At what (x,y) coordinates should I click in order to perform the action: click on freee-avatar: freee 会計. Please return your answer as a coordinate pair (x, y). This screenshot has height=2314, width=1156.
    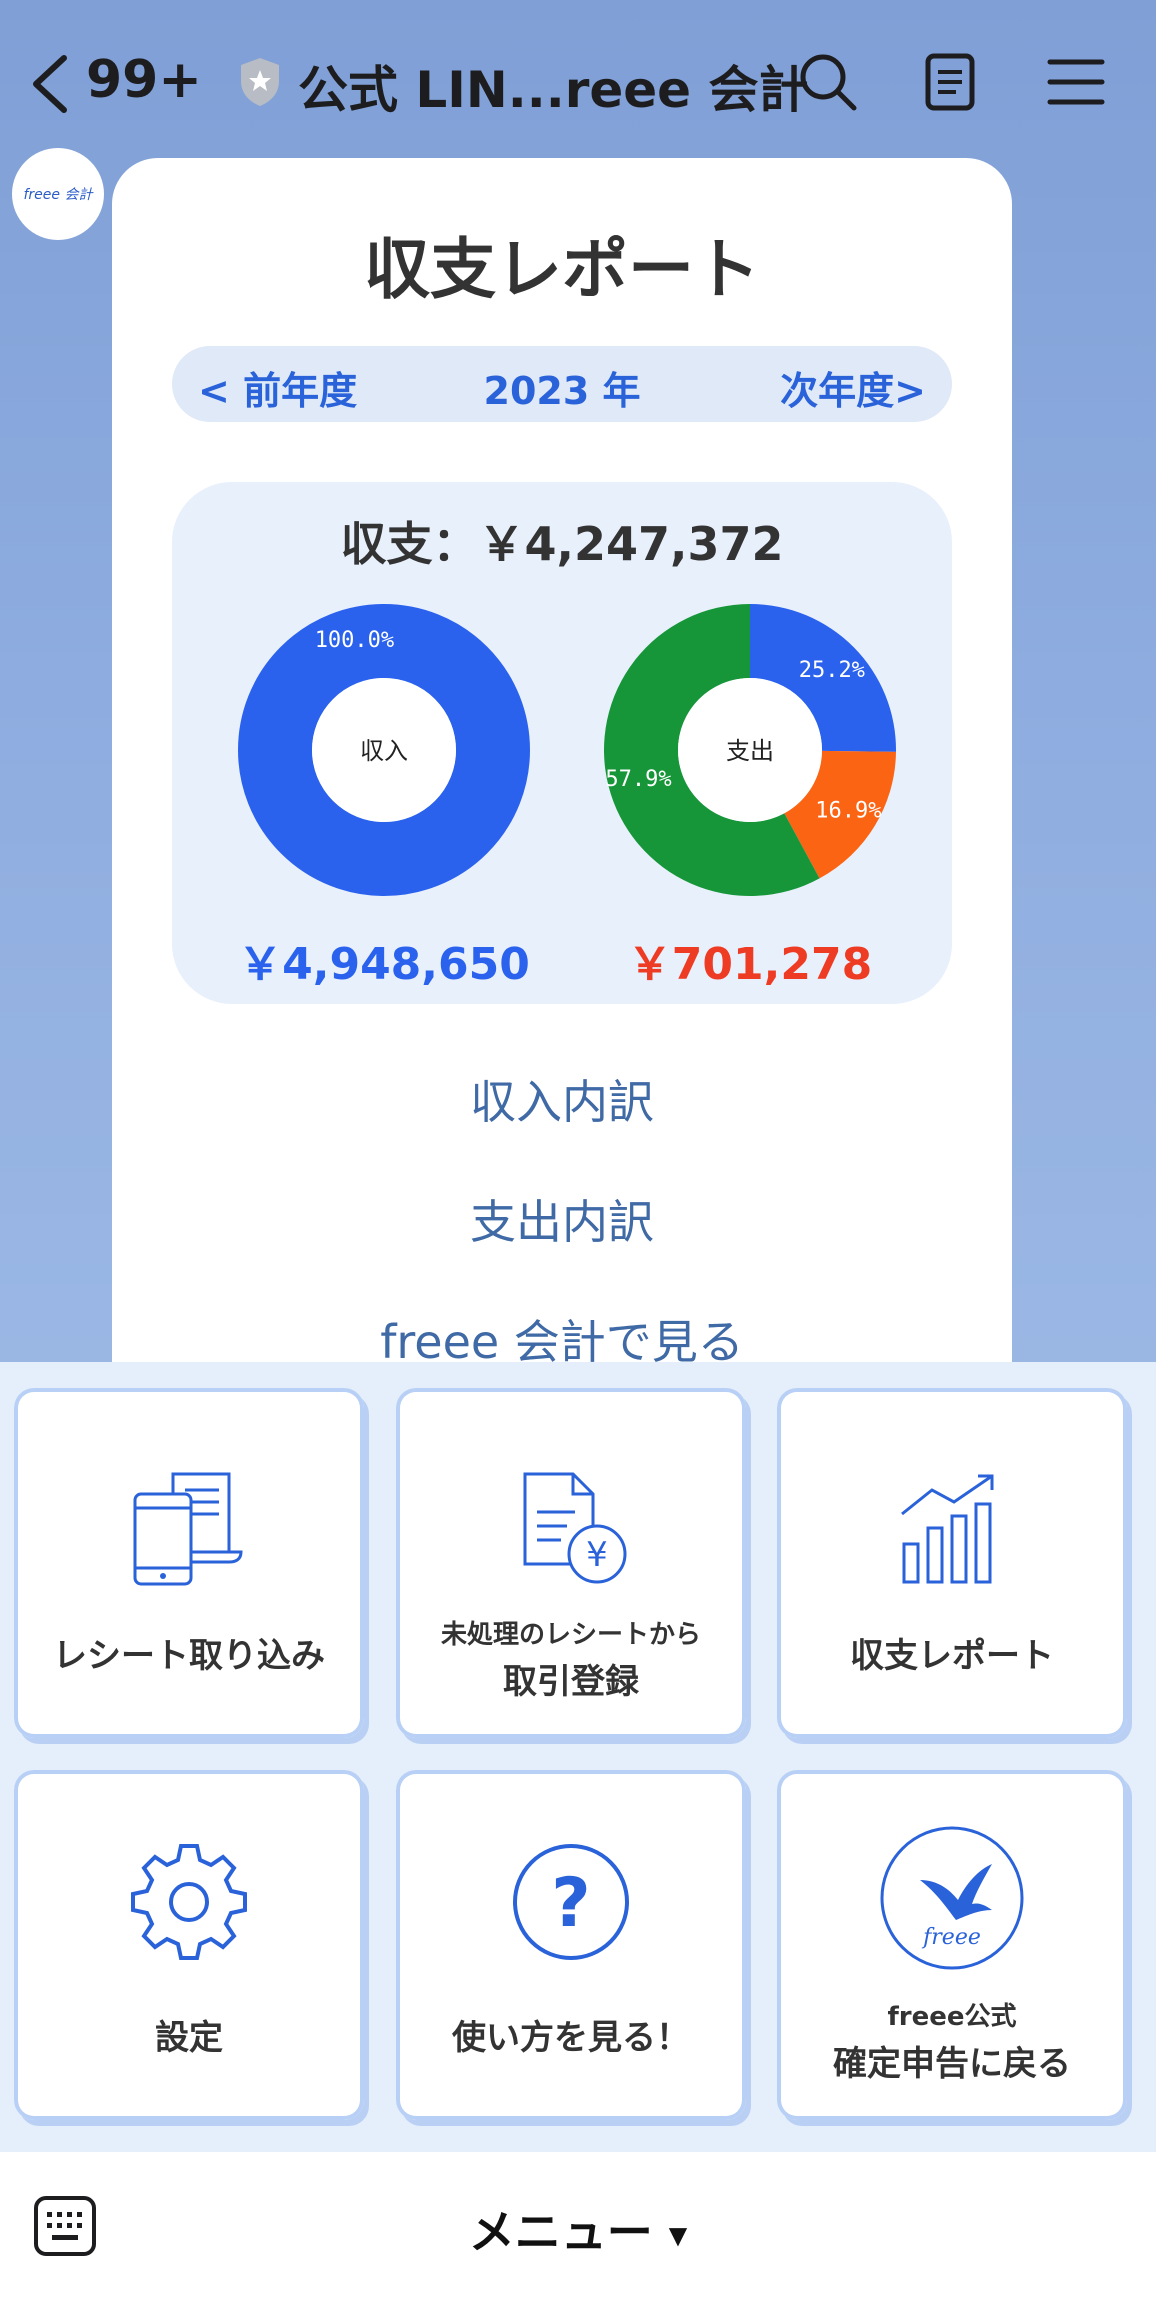
    Looking at the image, I should click on (58, 194).